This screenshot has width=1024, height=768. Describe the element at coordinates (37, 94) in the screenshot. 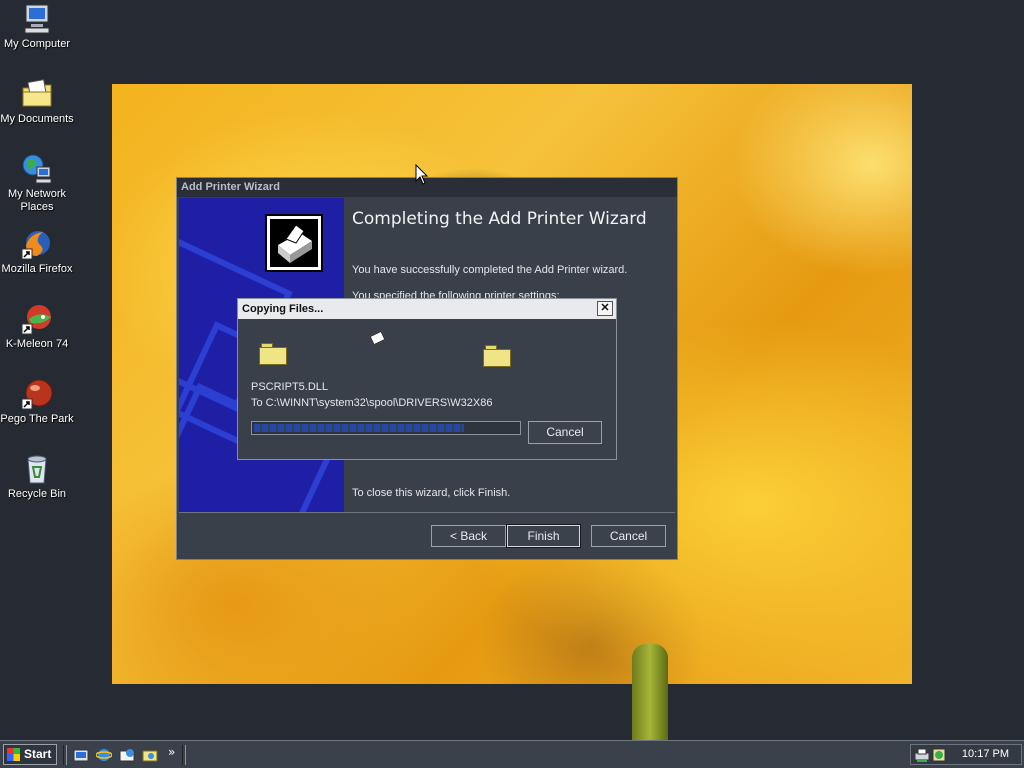

I see `documents-folder-icon` at that location.